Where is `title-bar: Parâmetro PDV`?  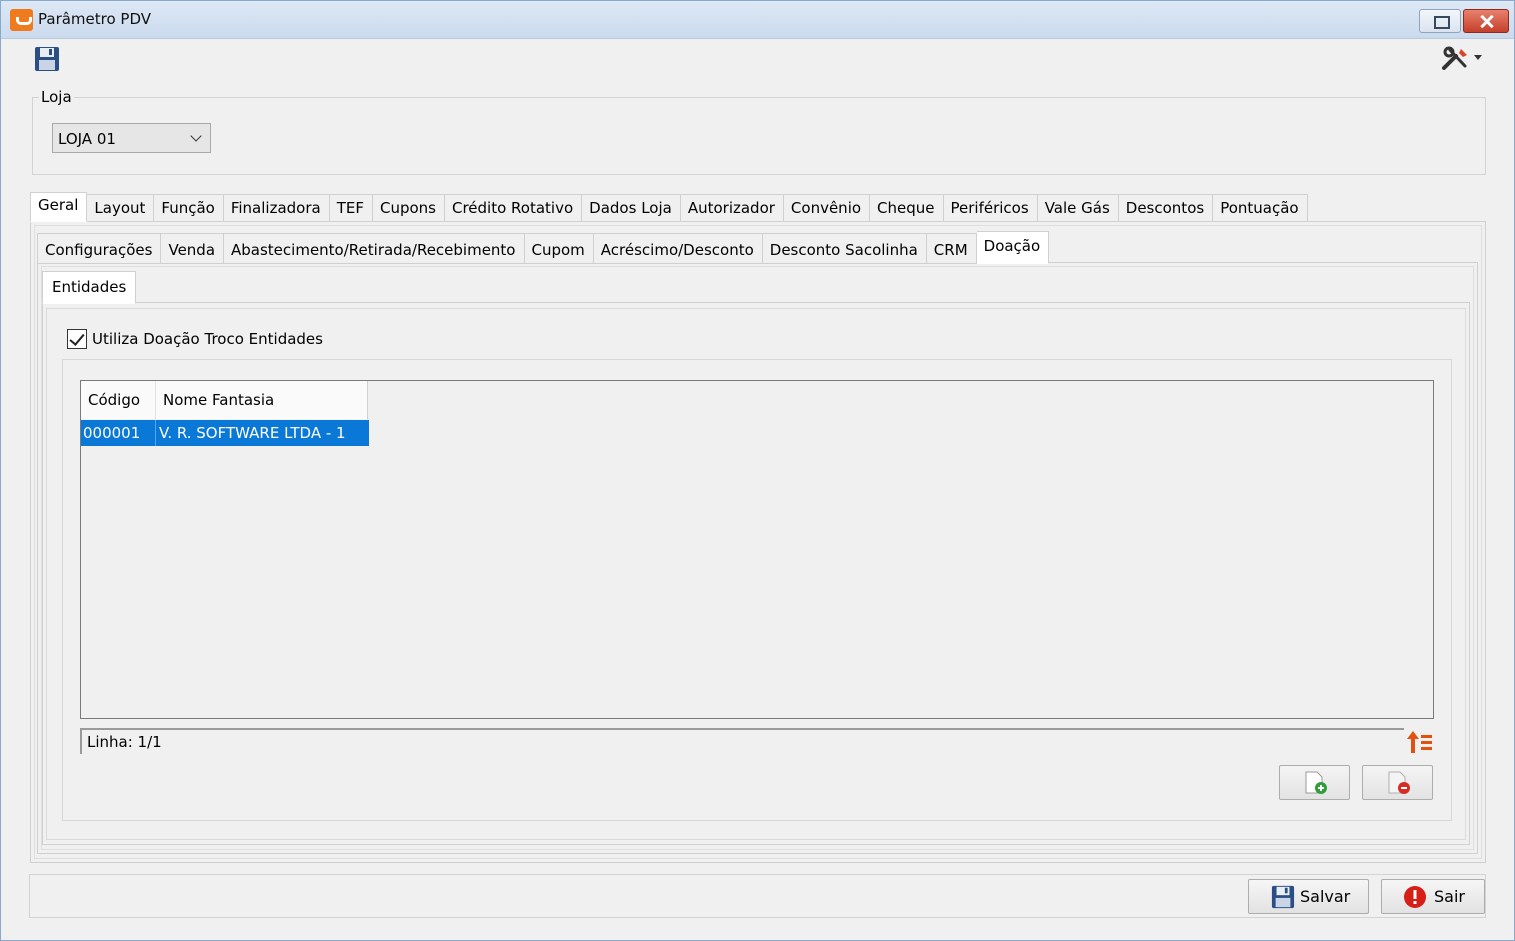 title-bar: Parâmetro PDV is located at coordinates (757, 20).